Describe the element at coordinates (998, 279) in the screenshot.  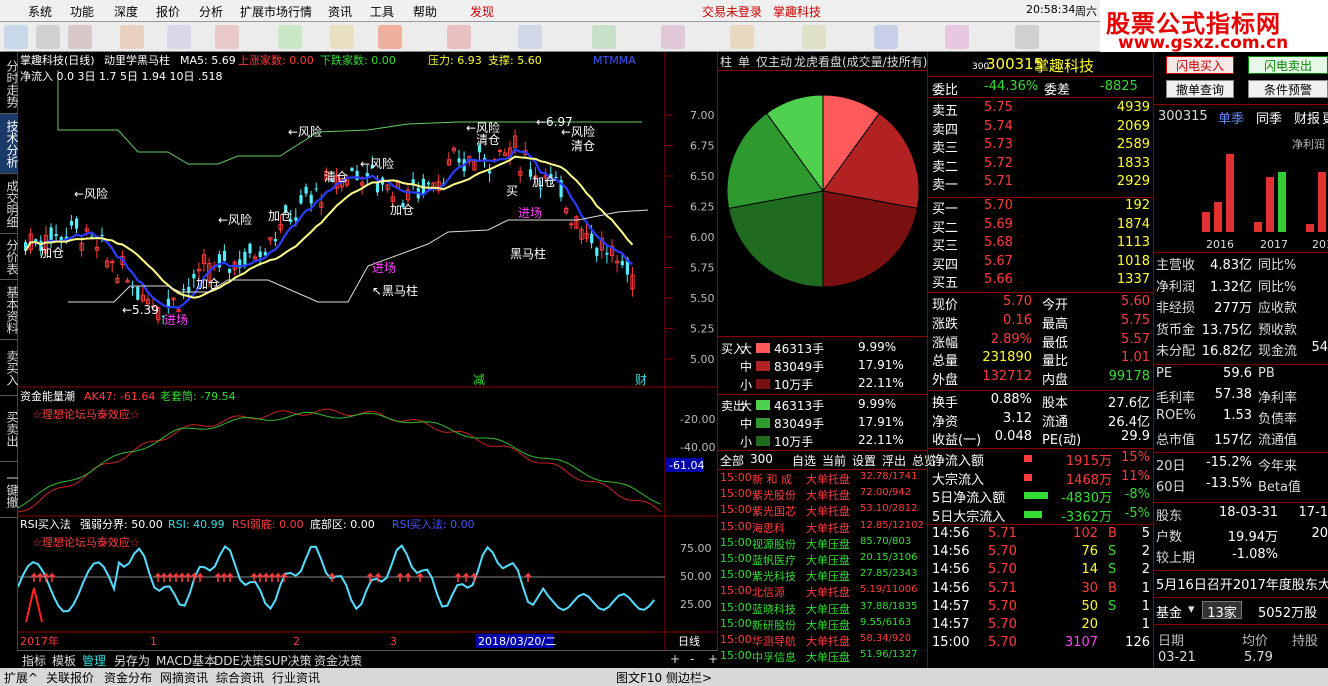
I see `bid-price: 5.66` at that location.